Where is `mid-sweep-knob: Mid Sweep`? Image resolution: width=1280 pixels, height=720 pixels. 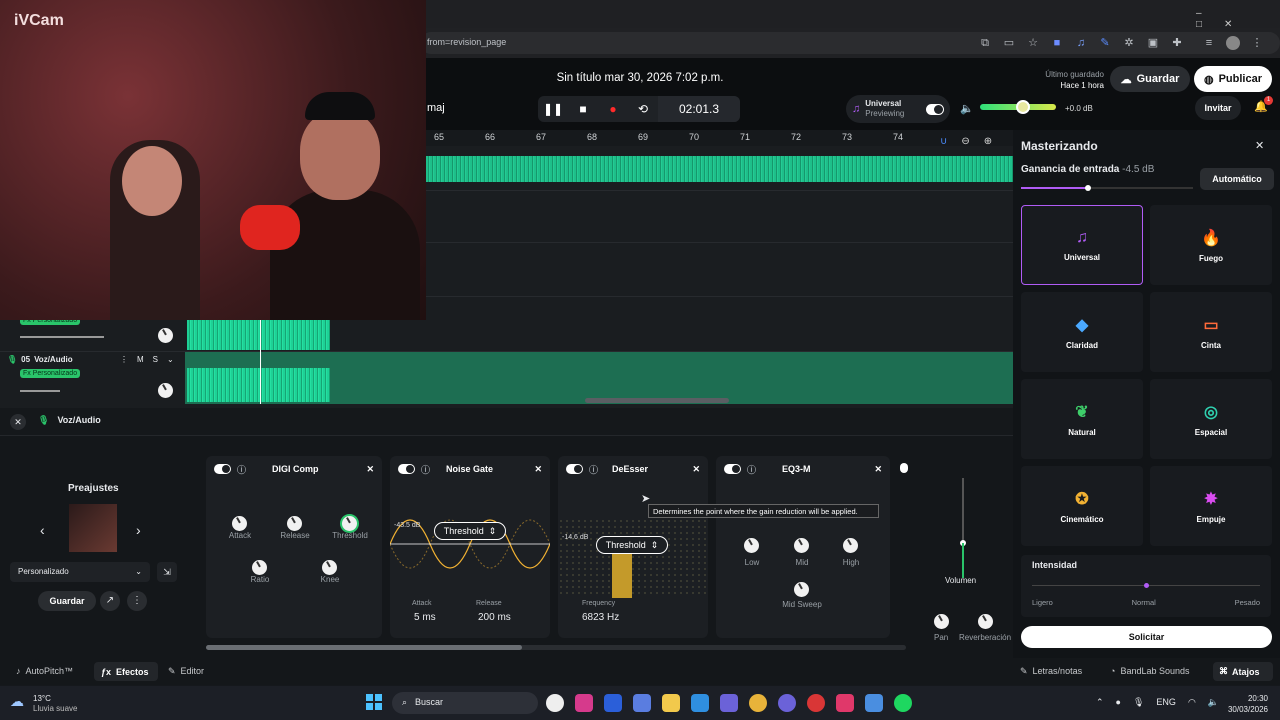 mid-sweep-knob: Mid Sweep is located at coordinates (804, 595).